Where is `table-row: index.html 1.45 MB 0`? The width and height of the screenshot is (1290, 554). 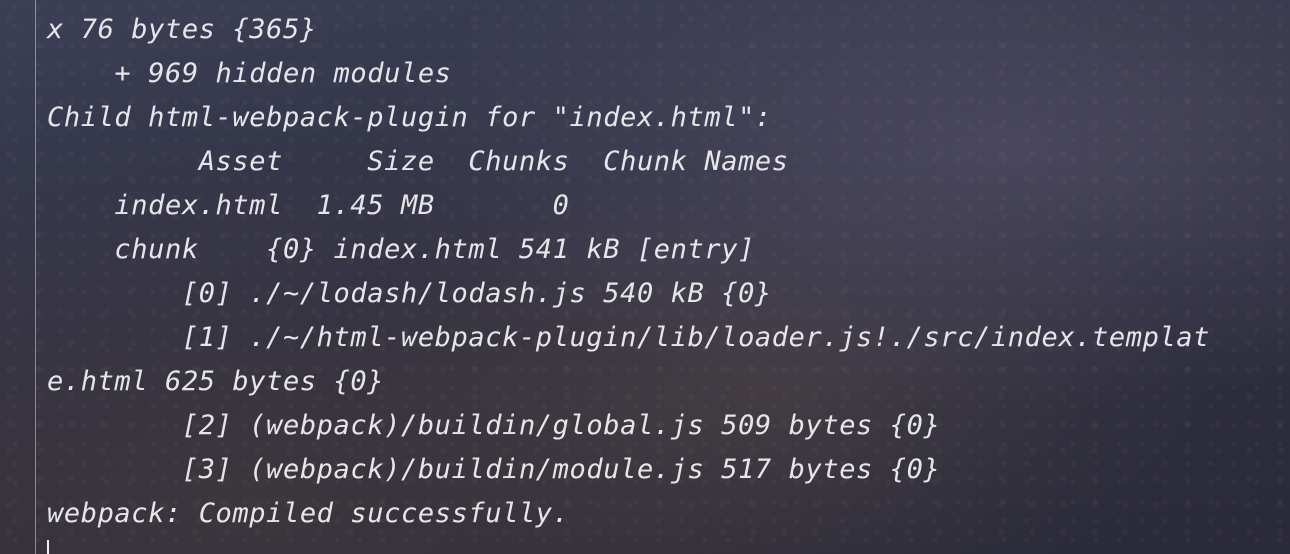 table-row: index.html 1.45 MB 0 is located at coordinates (308, 205).